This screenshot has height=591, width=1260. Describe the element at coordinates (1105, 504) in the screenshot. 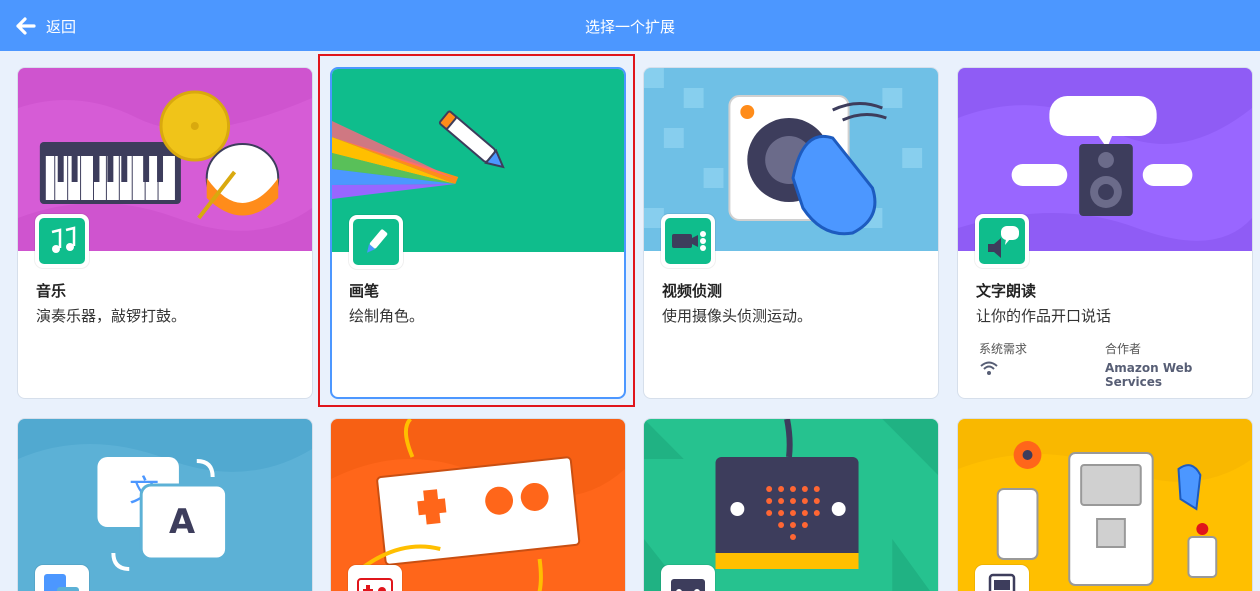

I see `extension-card-lego-ev3` at that location.